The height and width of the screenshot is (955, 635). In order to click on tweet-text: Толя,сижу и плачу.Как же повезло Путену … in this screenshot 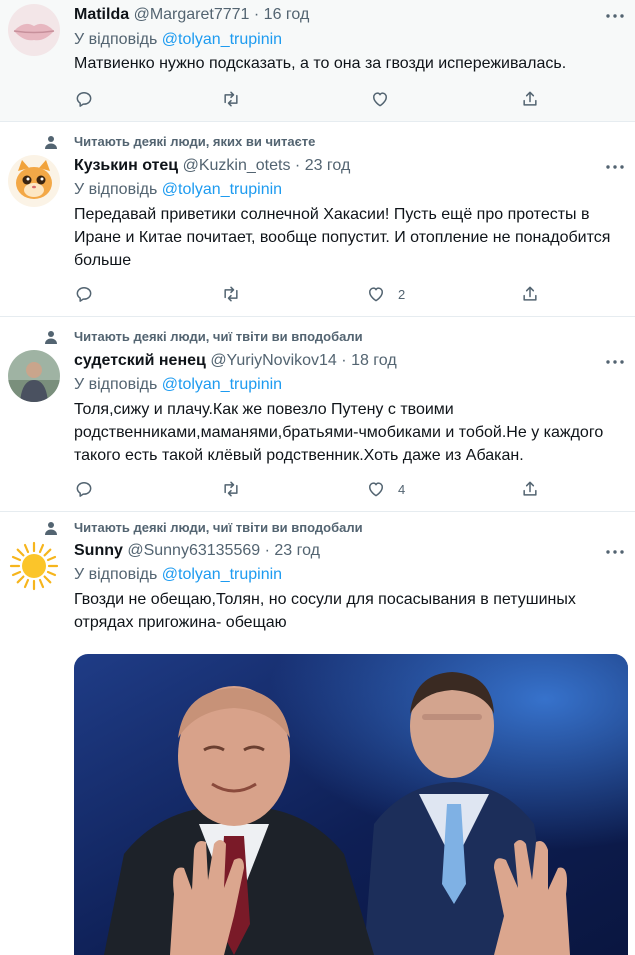, I will do `click(339, 432)`.